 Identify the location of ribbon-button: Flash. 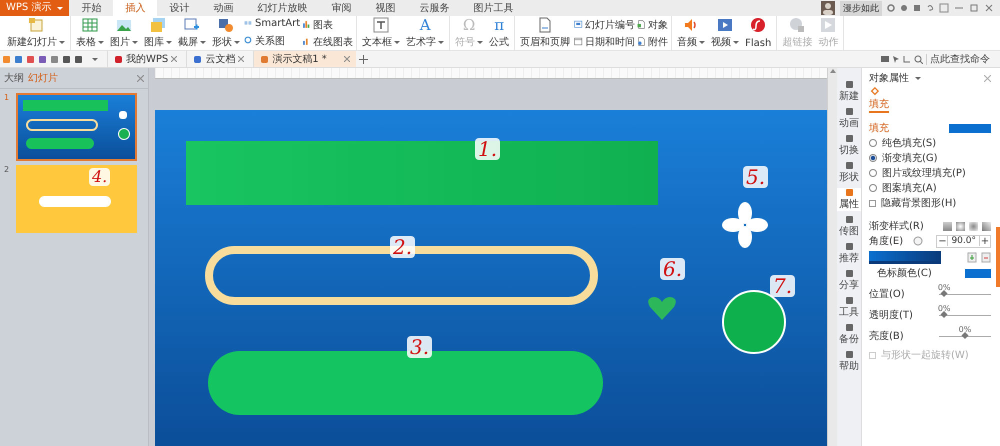
(758, 33).